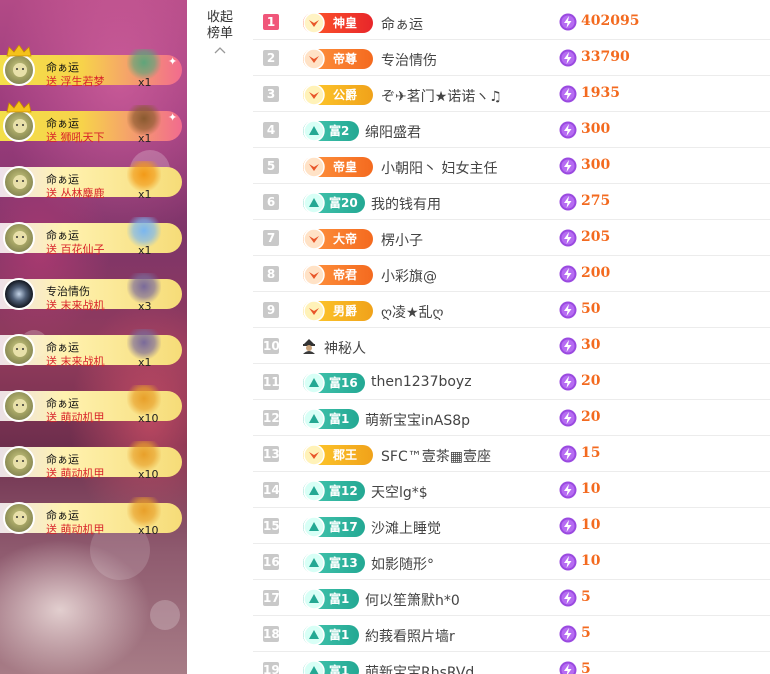  What do you see at coordinates (412, 312) in the screenshot?
I see `user-name: ღ凌★乱ღ` at bounding box center [412, 312].